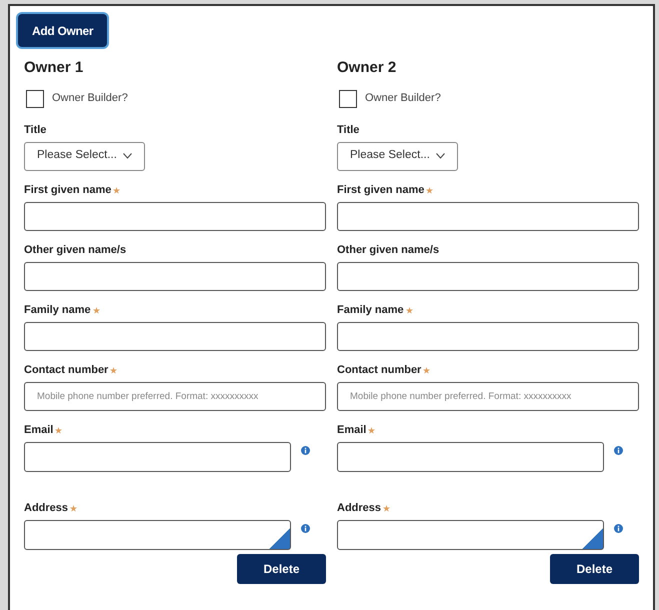 The height and width of the screenshot is (610, 659). Describe the element at coordinates (63, 30) in the screenshot. I see `add-owner-button: Add Owner` at that location.